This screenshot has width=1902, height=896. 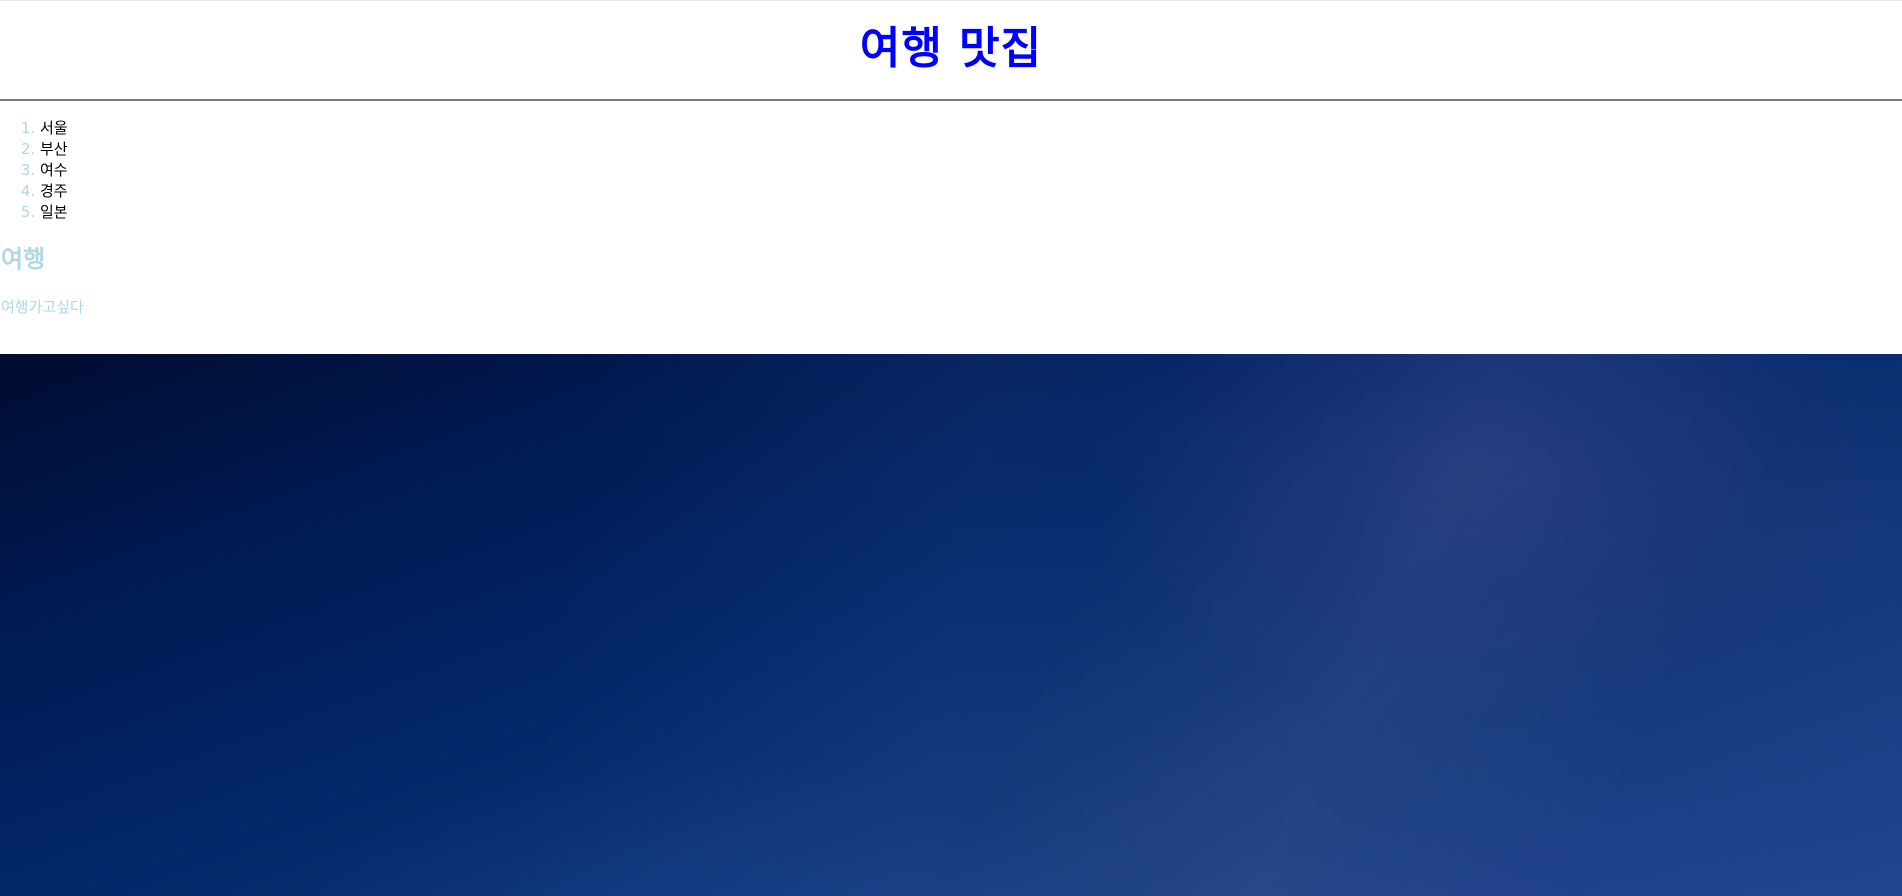 What do you see at coordinates (42, 307) in the screenshot?
I see `section-text: 여행가고싶다` at bounding box center [42, 307].